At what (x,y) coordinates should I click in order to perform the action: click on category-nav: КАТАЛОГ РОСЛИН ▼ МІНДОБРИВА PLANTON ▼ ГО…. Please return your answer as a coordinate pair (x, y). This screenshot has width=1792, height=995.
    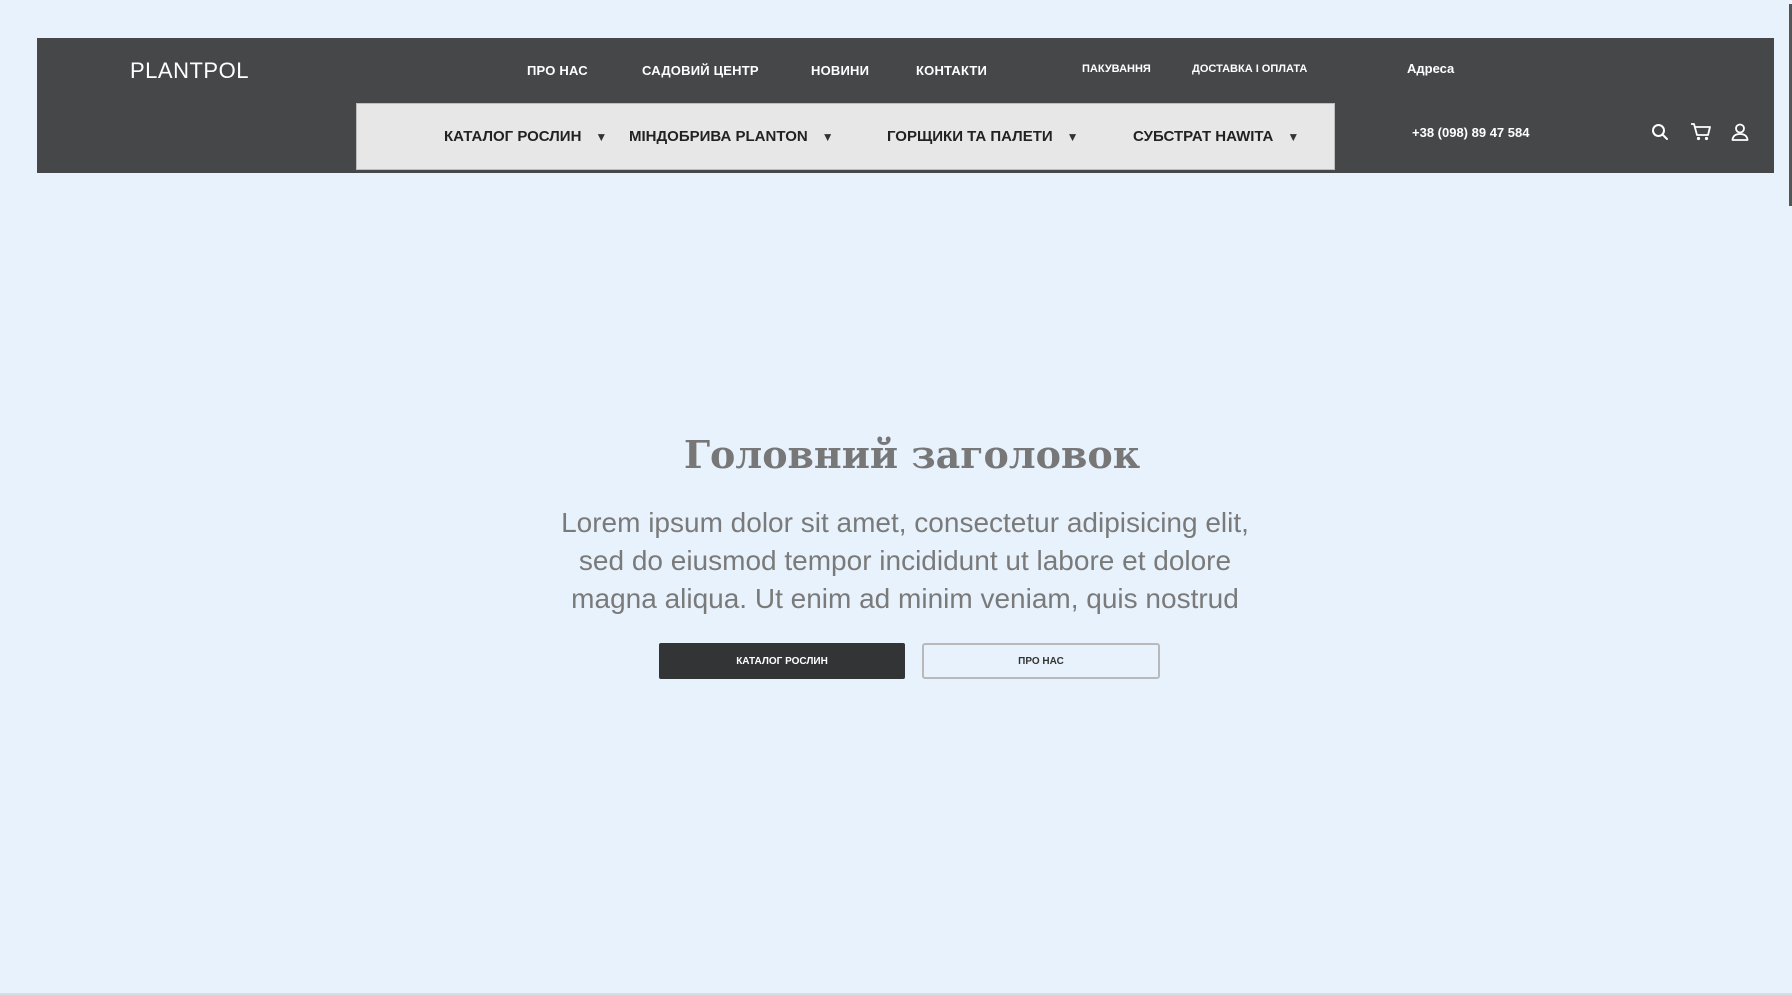
    Looking at the image, I should click on (845, 136).